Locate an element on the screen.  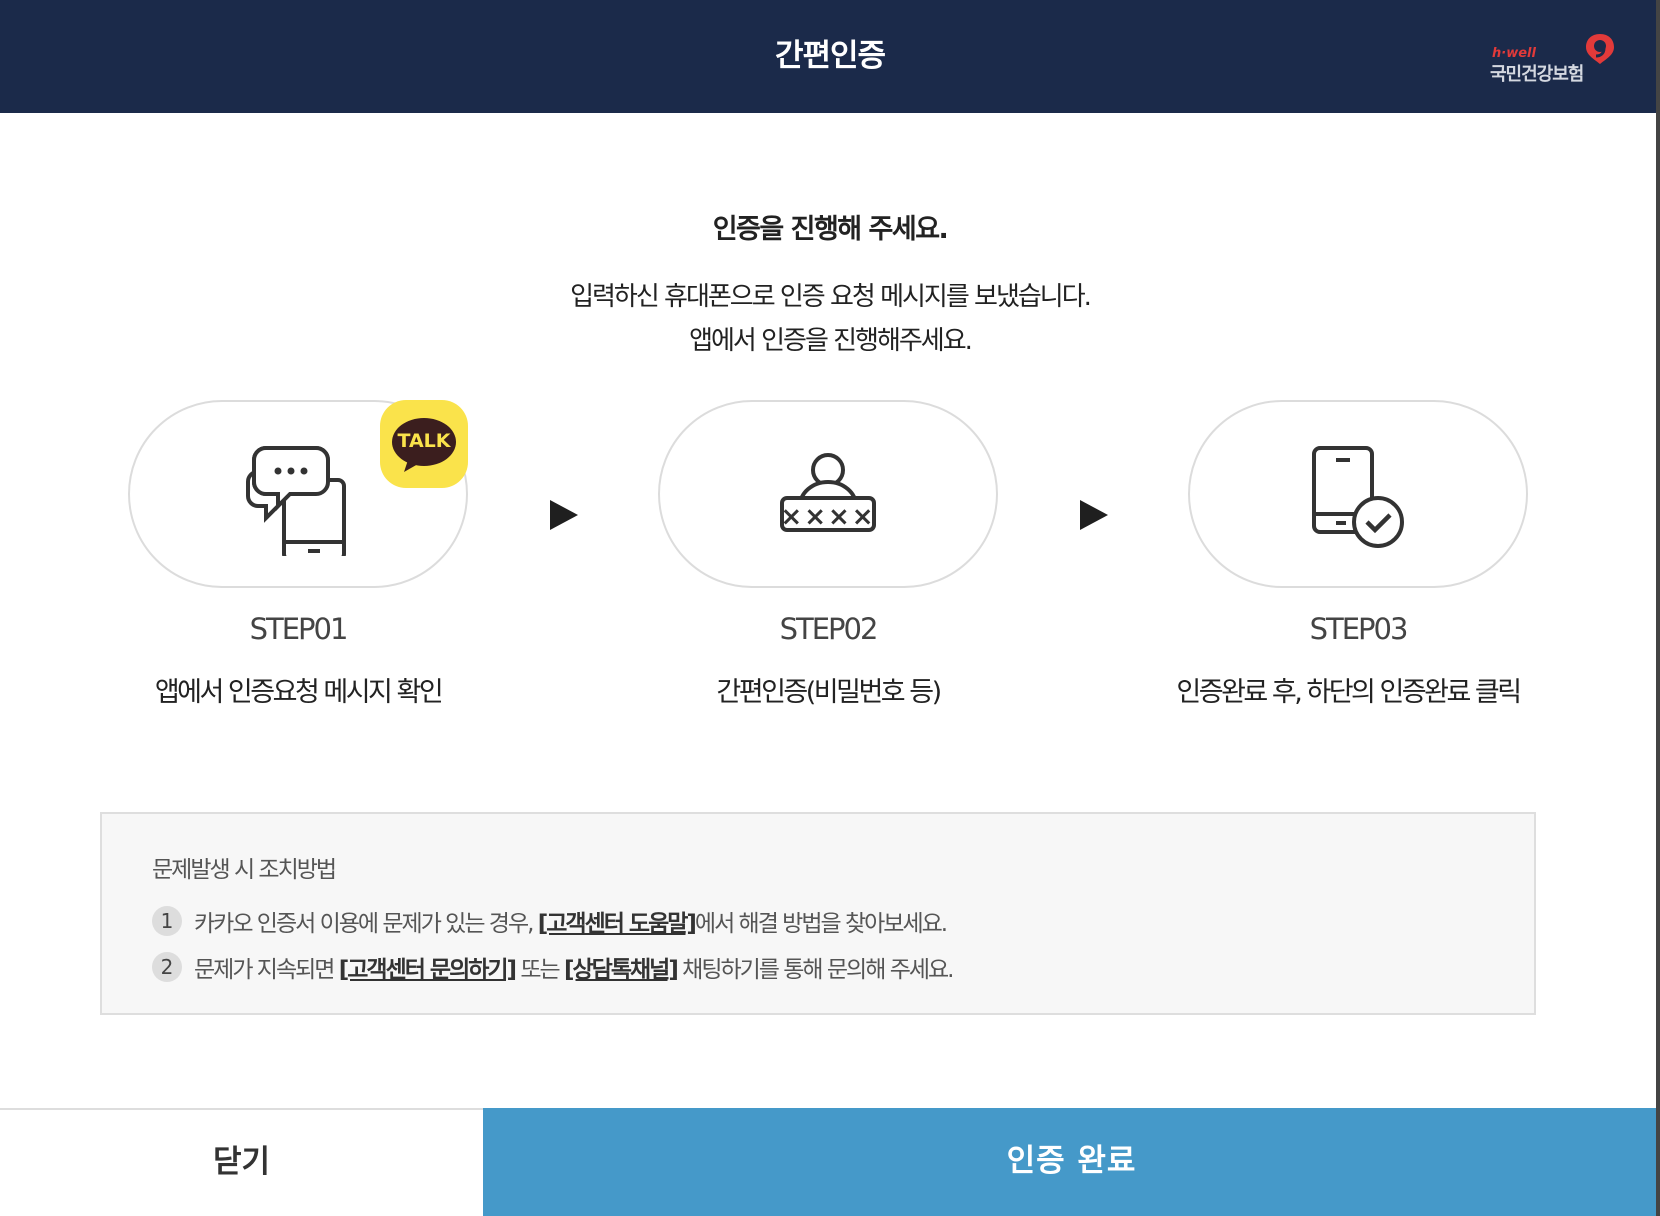
item-number-badge: 2 is located at coordinates (167, 967).